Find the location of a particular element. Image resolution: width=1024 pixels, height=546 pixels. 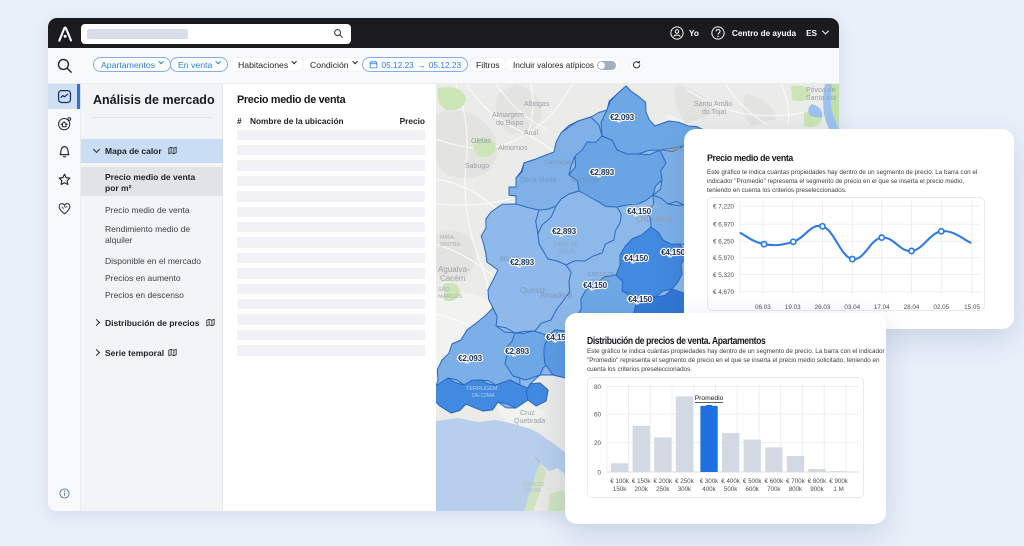

svg-text: 60 is located at coordinates (598, 415).